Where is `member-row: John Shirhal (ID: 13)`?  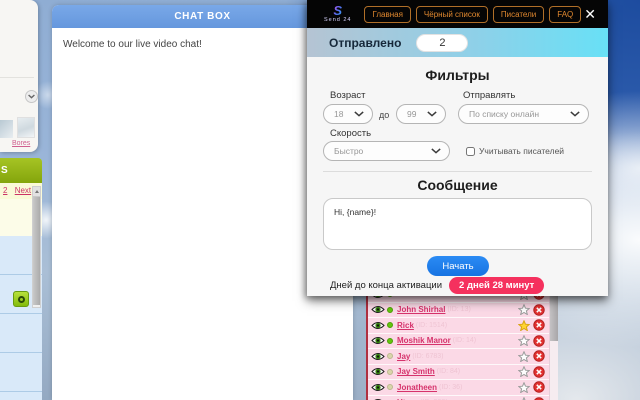
member-row: John Shirhal (ID: 13) is located at coordinates (458, 310).